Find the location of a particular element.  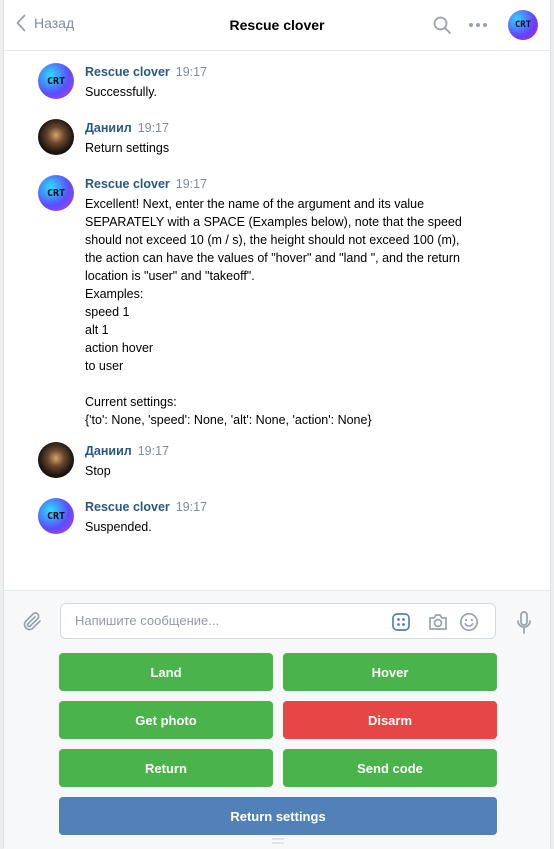

message-text: Suspended. is located at coordinates (118, 527).